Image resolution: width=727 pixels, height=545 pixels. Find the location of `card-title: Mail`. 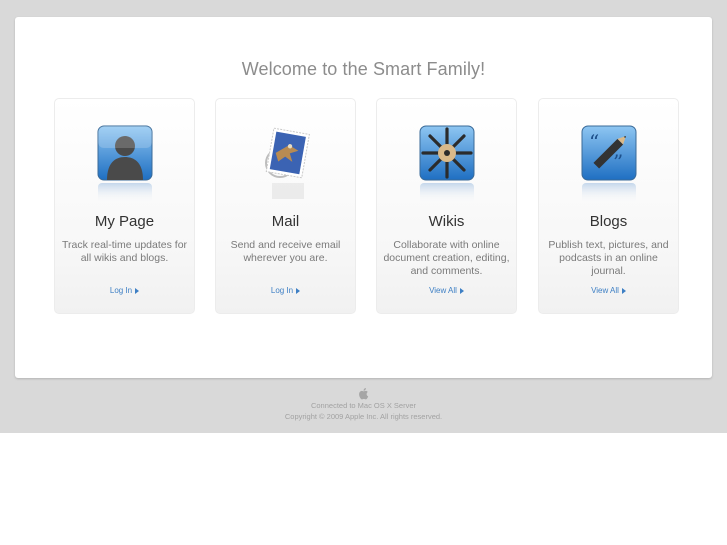

card-title: Mail is located at coordinates (285, 221).